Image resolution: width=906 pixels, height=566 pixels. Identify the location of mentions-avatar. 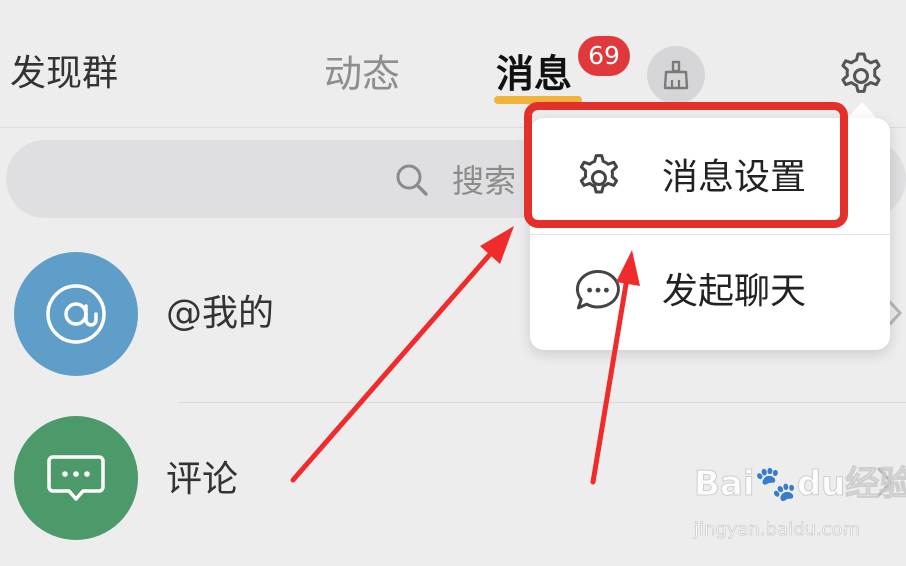
(76, 314).